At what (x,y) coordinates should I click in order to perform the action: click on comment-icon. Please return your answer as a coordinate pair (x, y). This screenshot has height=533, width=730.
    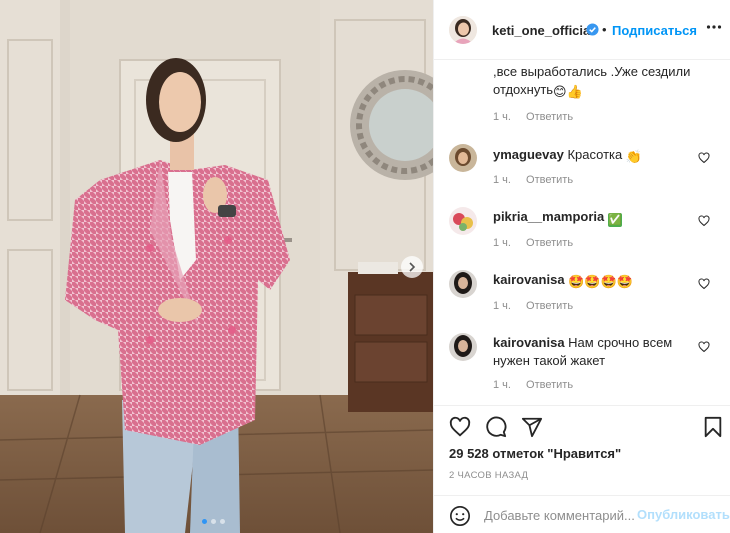
    Looking at the image, I should click on (496, 427).